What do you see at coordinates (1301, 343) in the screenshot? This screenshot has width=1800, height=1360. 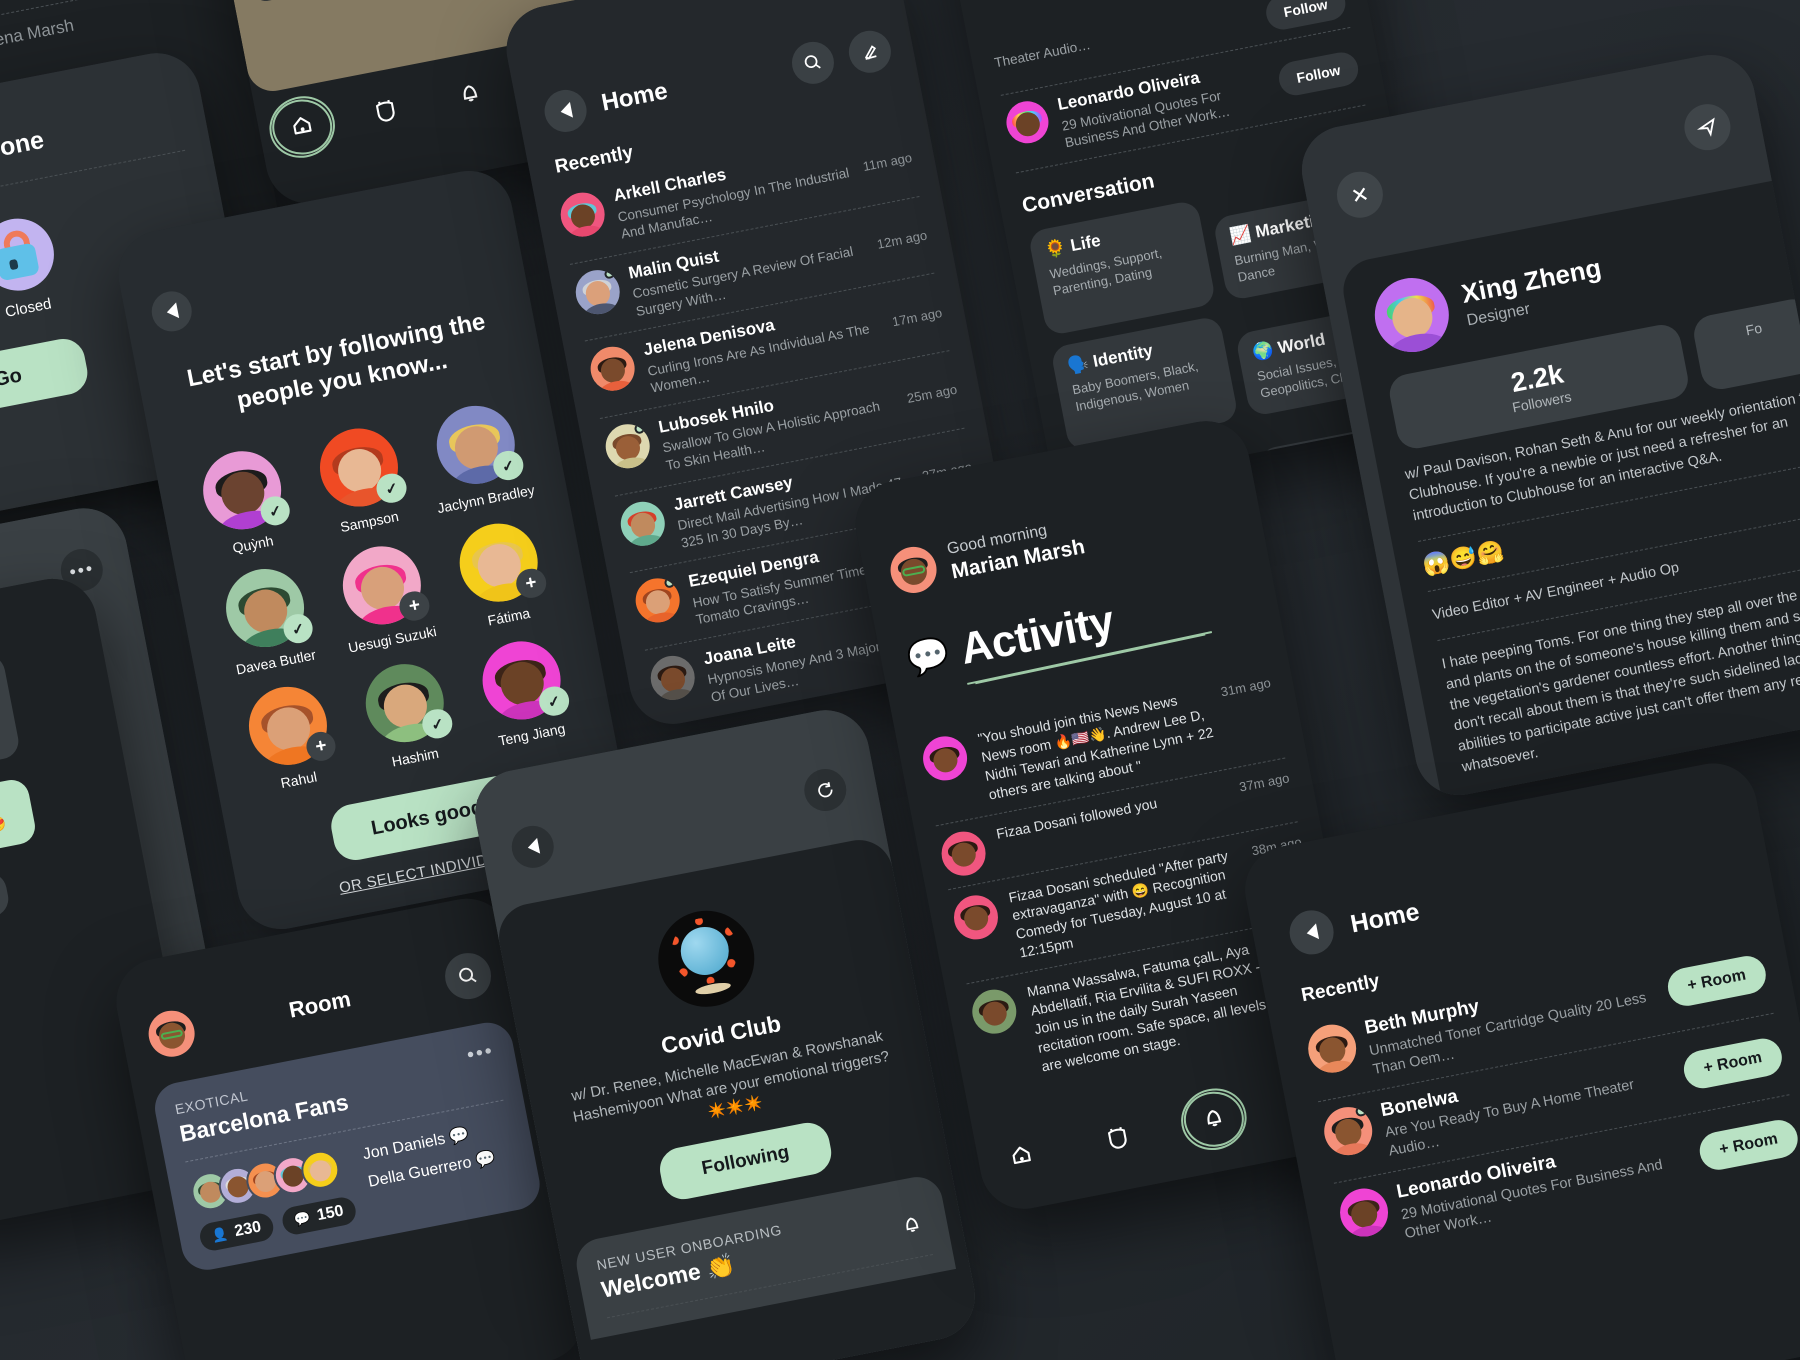 I see `topic-name: World` at bounding box center [1301, 343].